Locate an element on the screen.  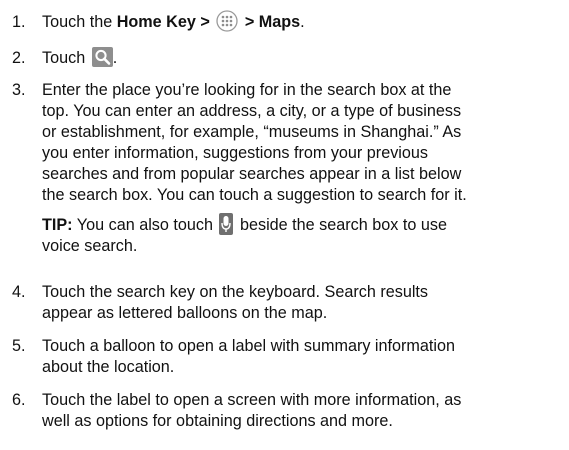
step-number: 6. is located at coordinates (19, 400).